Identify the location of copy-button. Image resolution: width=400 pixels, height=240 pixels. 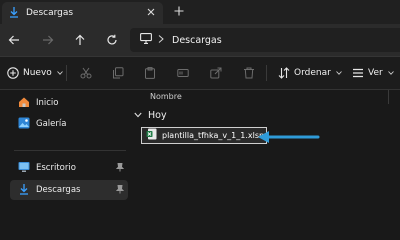
(118, 73).